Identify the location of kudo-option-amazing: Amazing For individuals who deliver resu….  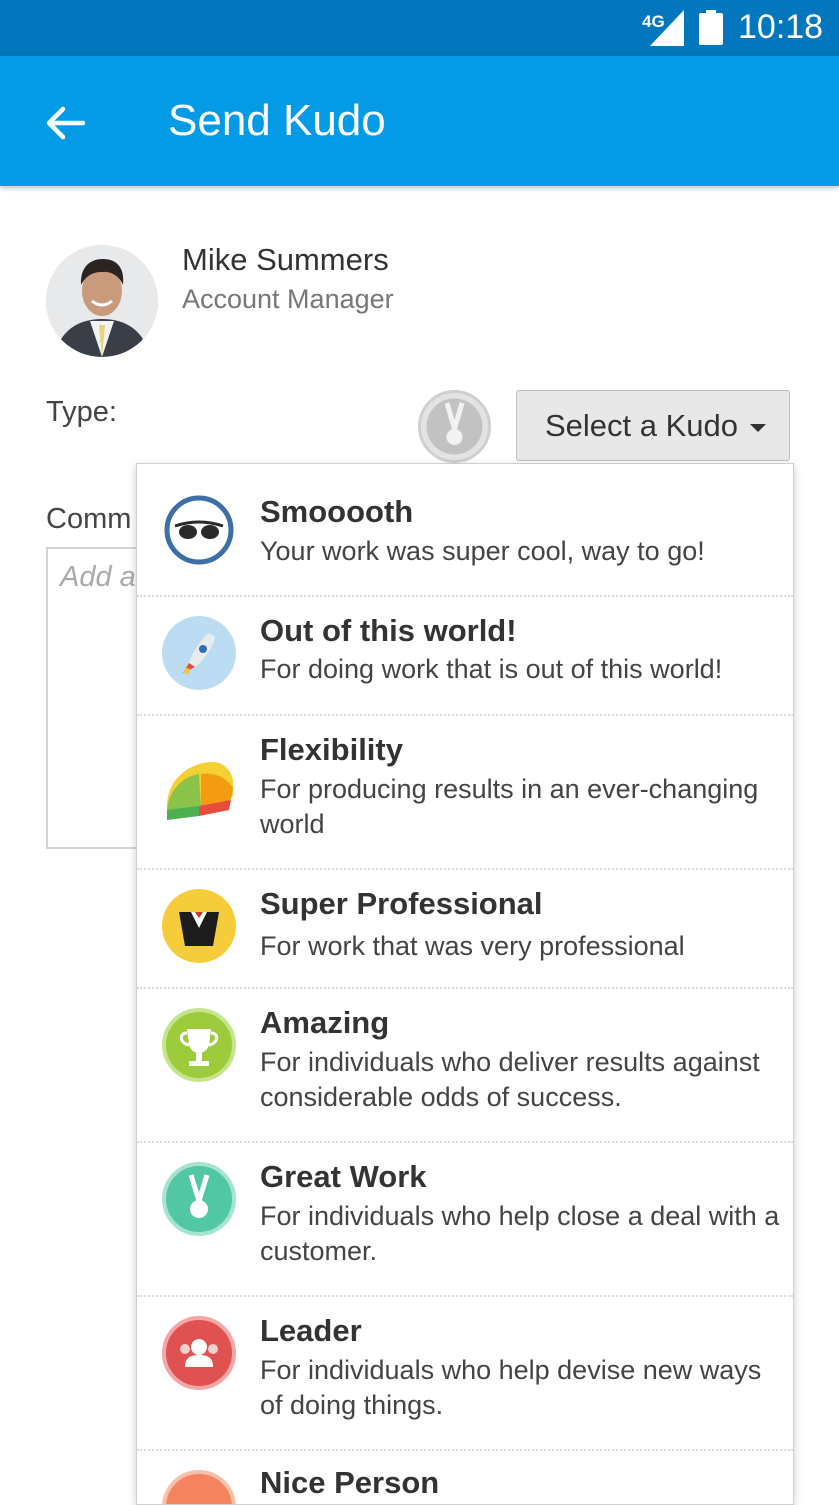
(465, 1066).